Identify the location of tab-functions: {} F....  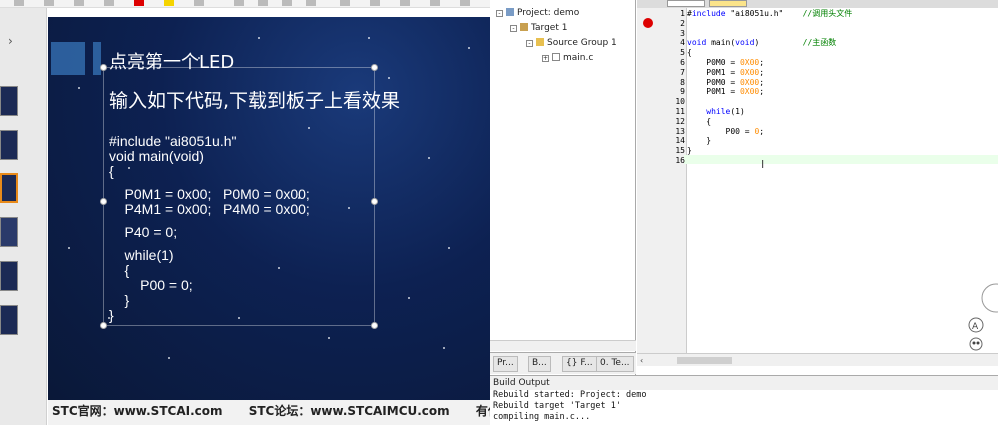
(579, 364).